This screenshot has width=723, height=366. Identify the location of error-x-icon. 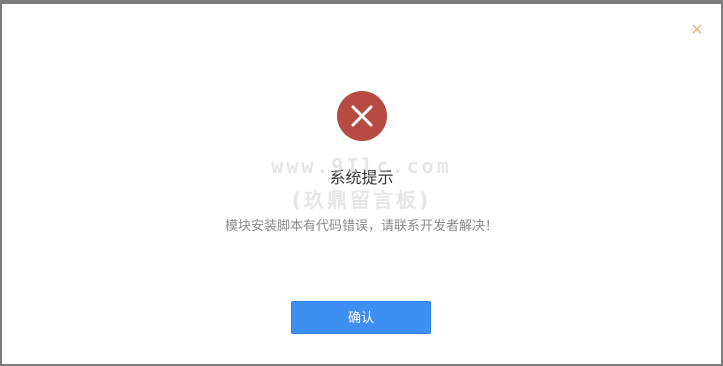
(362, 116).